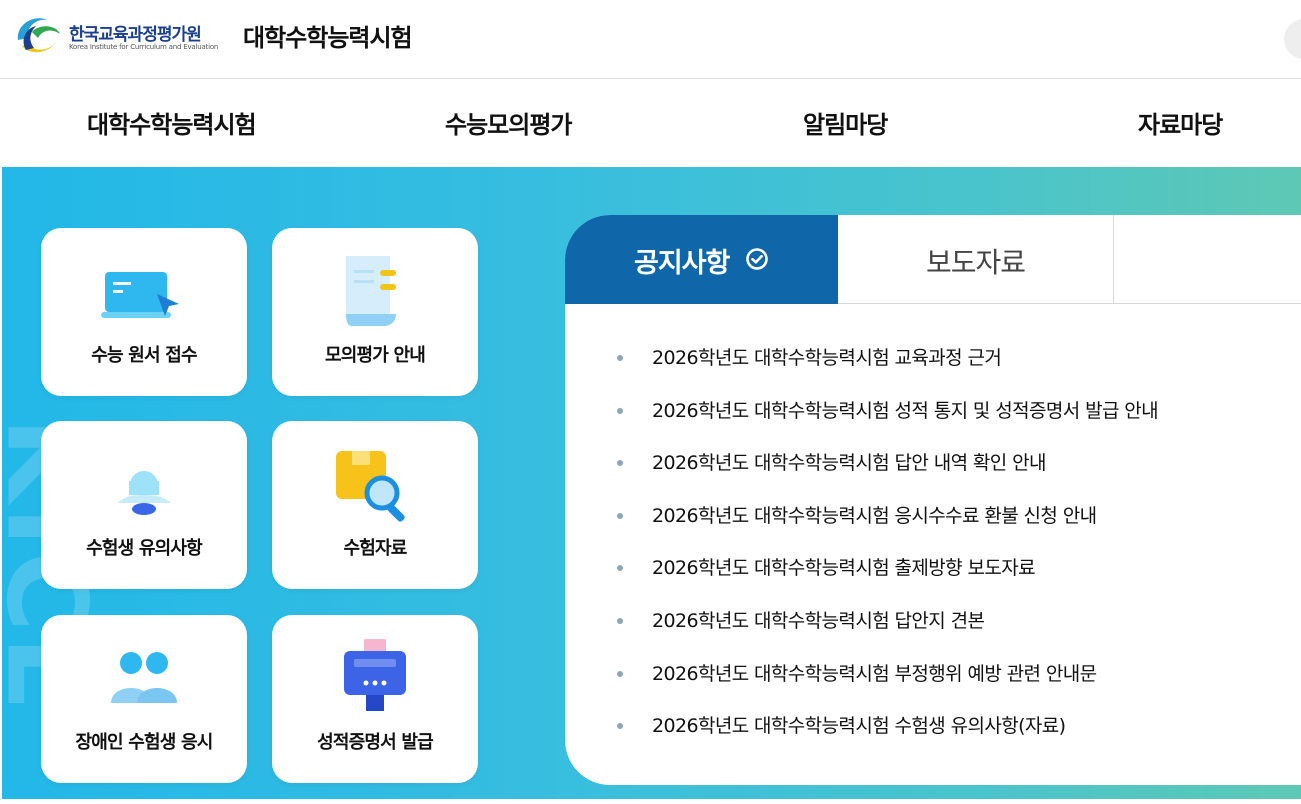 This screenshot has height=804, width=1301. I want to click on list-item: 2026학년도 대학수학능력시험 응시수수료 환불 신청 안내, so click(959, 527).